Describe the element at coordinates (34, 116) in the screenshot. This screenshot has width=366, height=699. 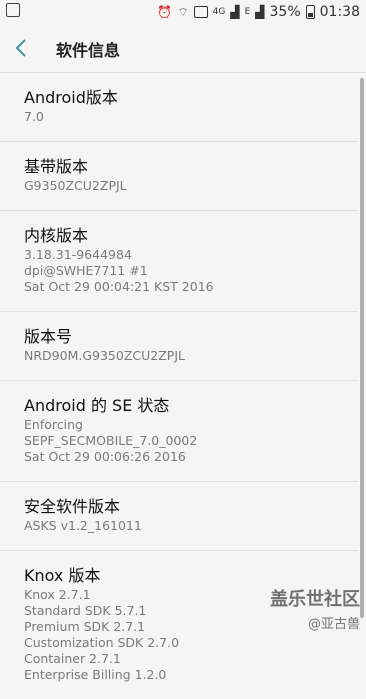
I see `item-value: 7.0` at that location.